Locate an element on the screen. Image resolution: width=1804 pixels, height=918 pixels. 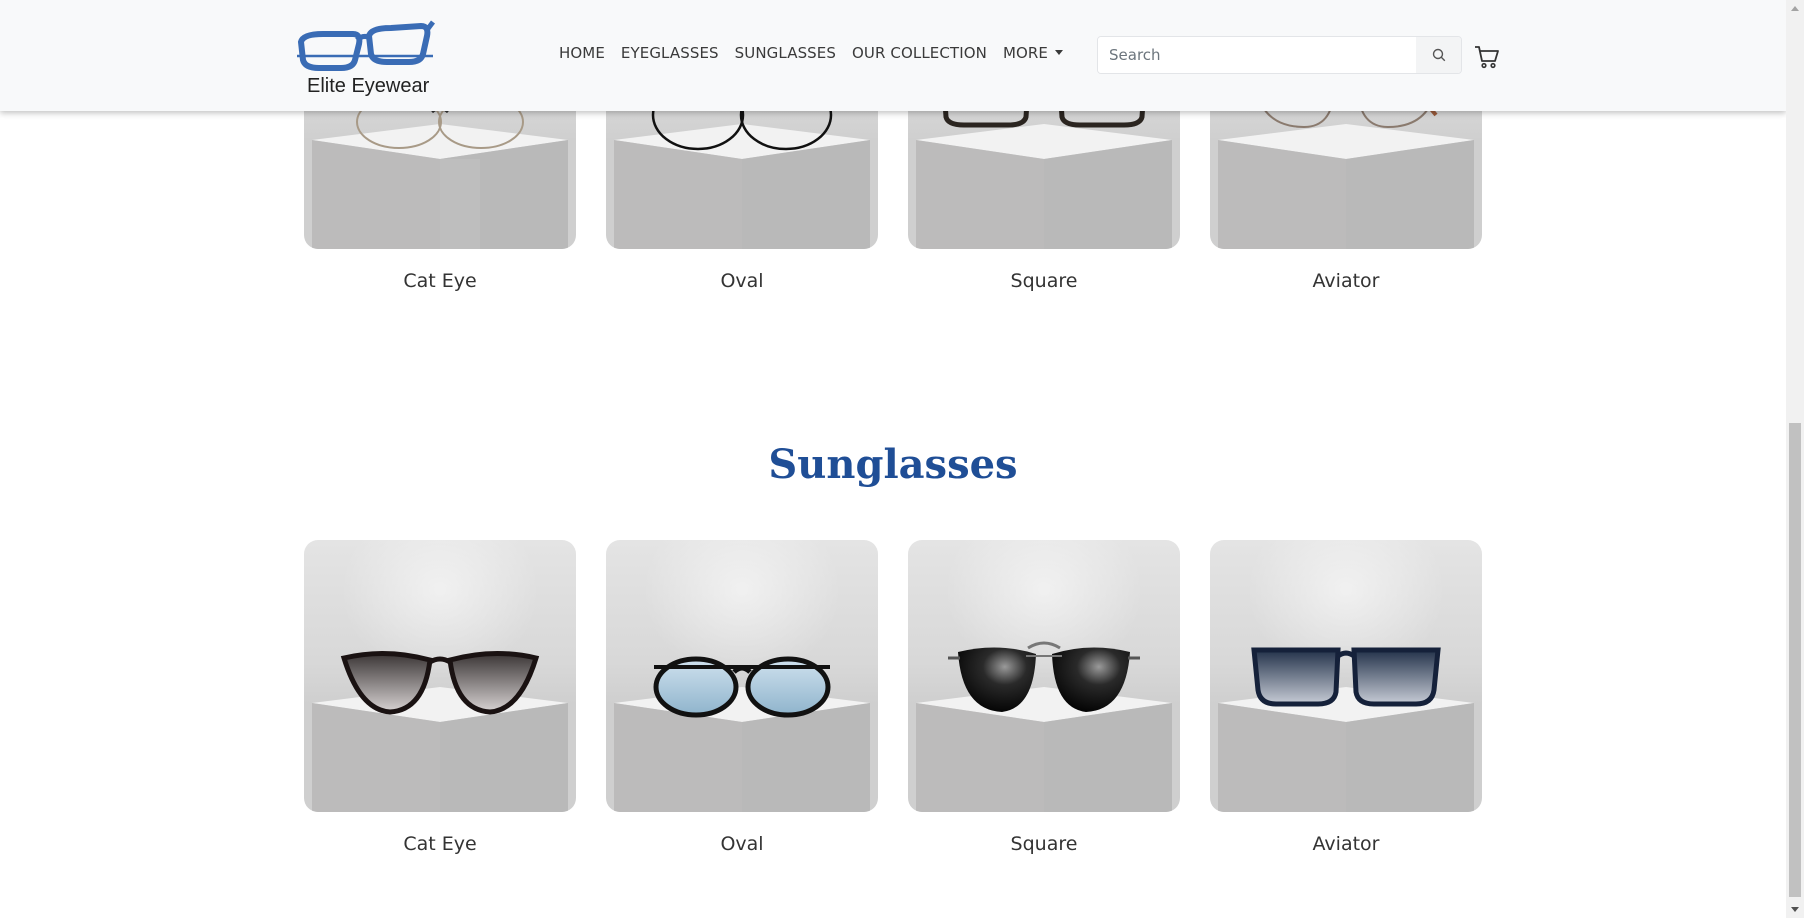
sunglasses-oval-image is located at coordinates (742, 676).